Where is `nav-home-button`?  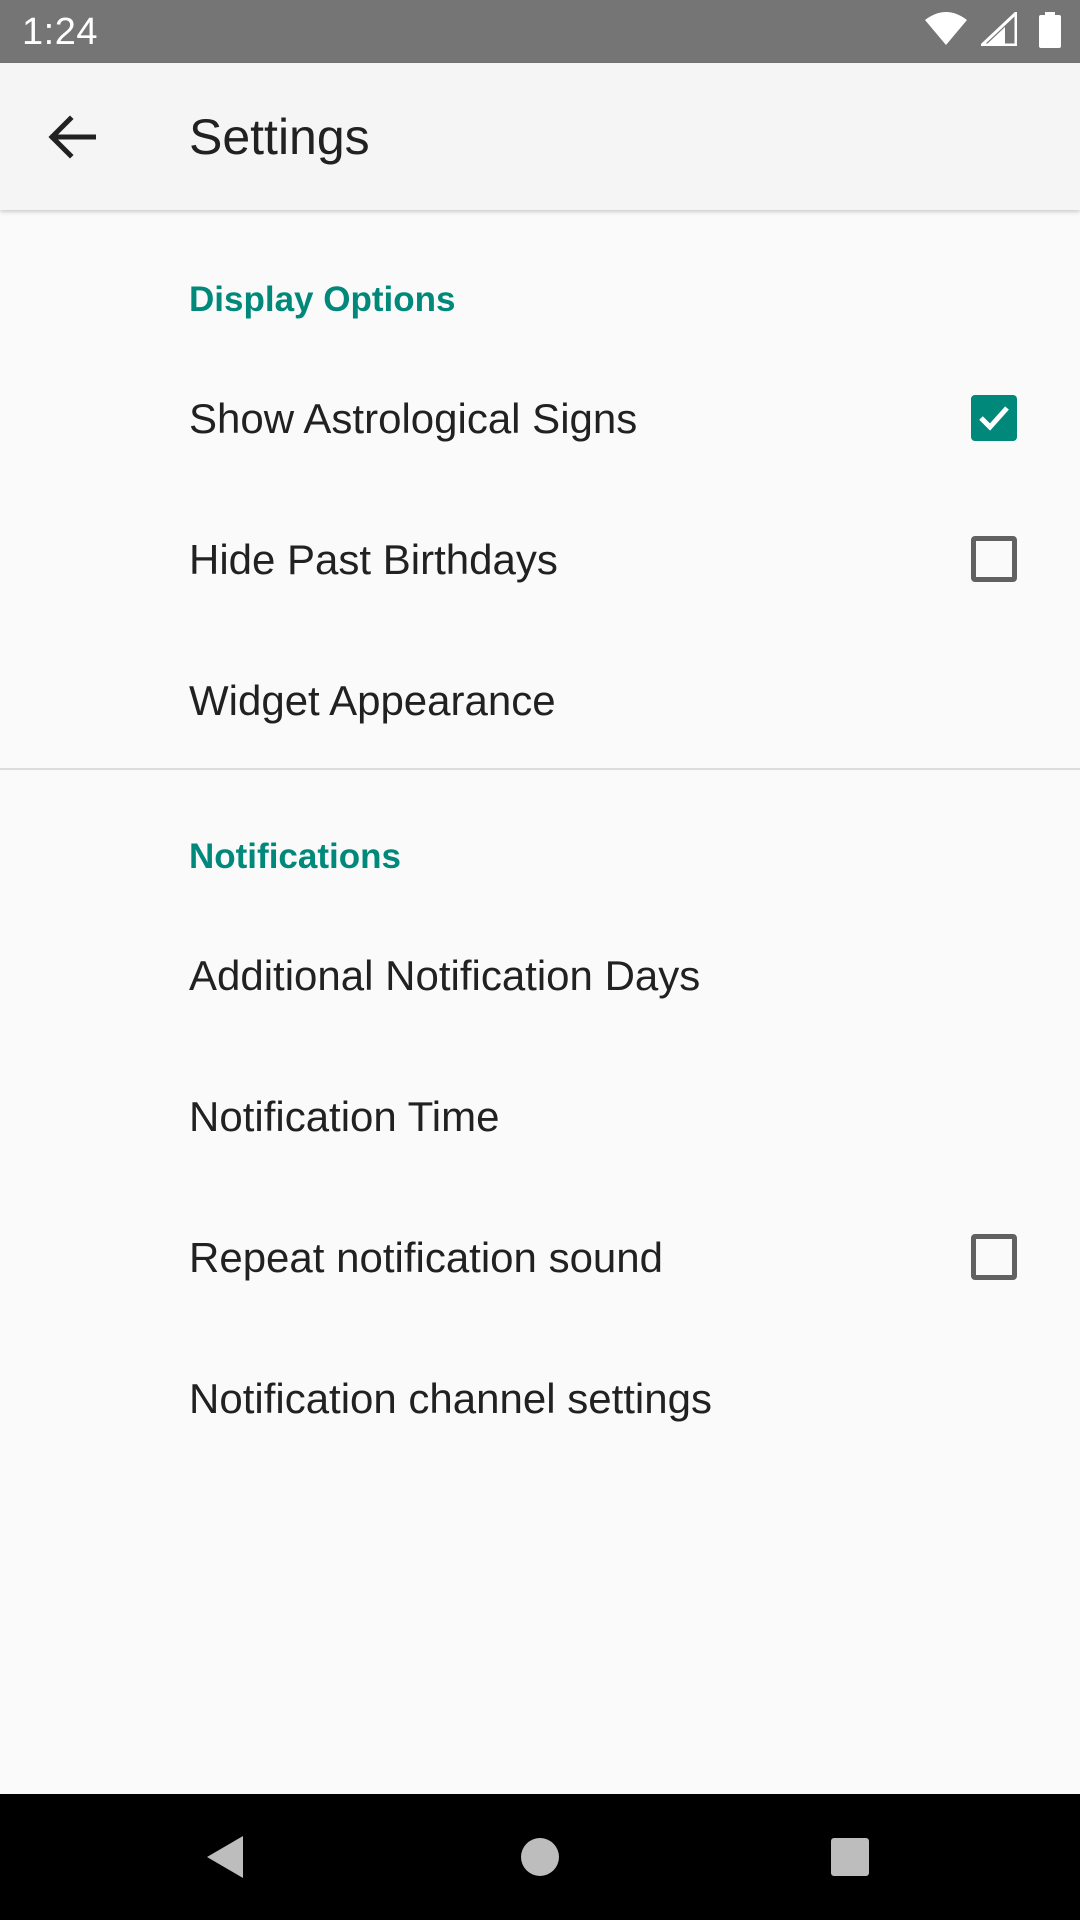 nav-home-button is located at coordinates (540, 1857).